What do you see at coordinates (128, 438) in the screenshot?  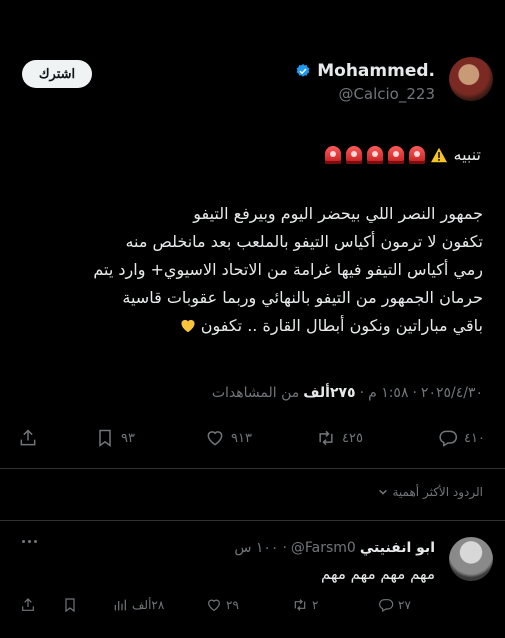 I see `bookmark-count: ٩٣` at bounding box center [128, 438].